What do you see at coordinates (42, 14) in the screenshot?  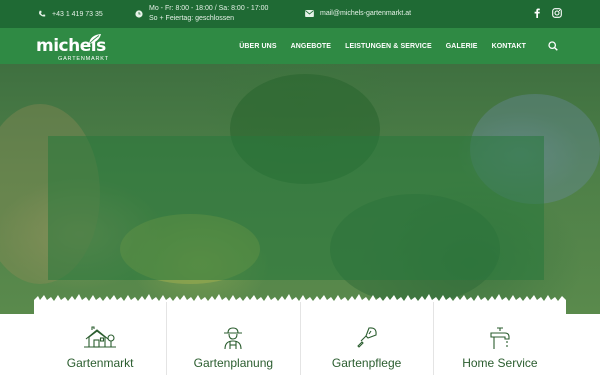 I see `phone-icon` at bounding box center [42, 14].